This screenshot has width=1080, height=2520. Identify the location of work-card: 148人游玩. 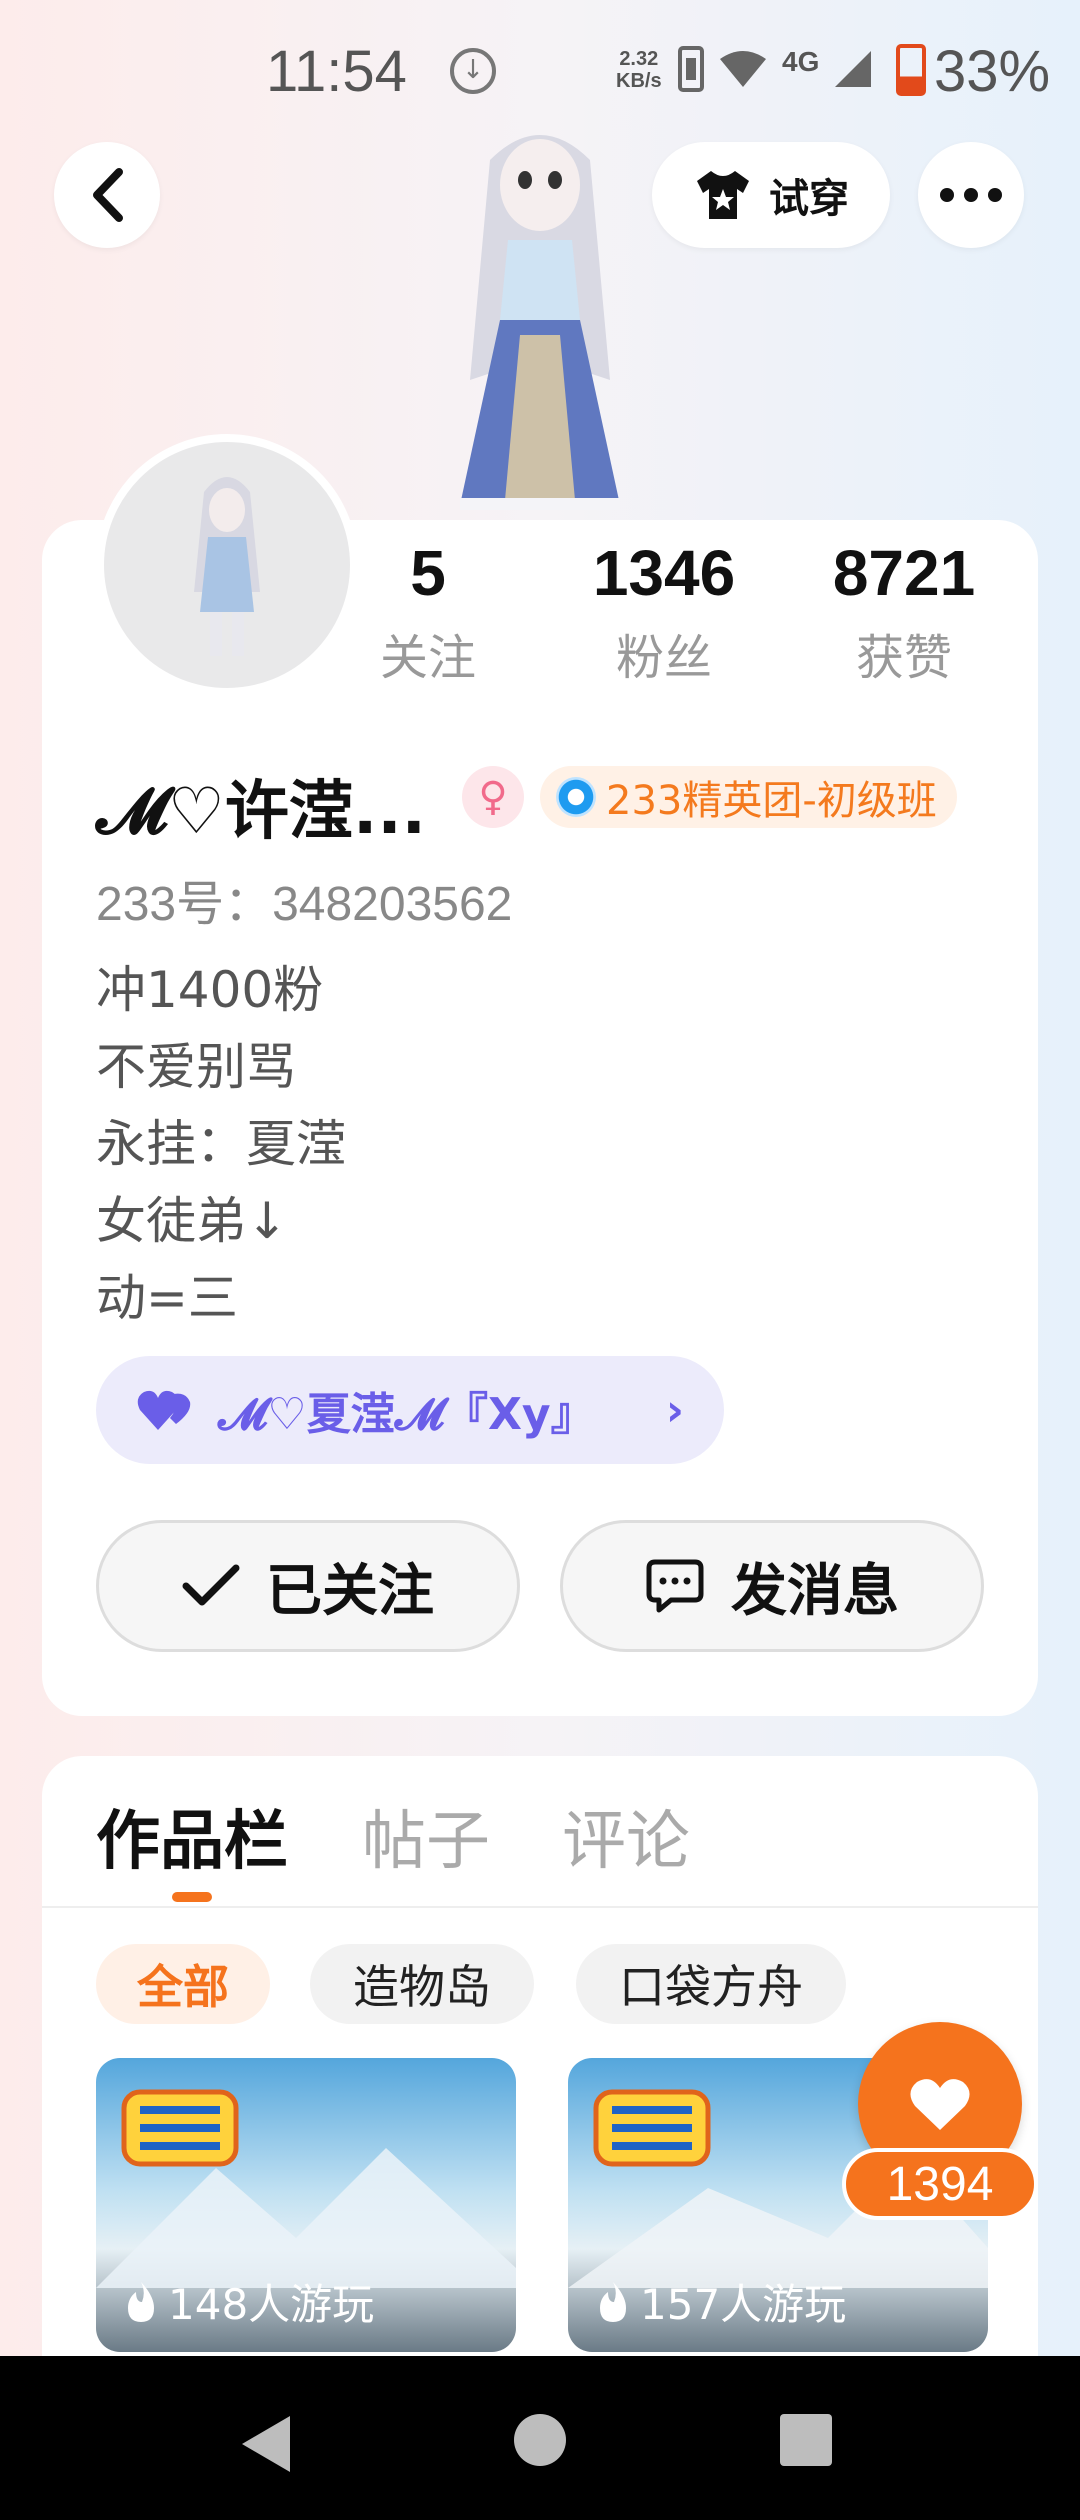
(306, 2205).